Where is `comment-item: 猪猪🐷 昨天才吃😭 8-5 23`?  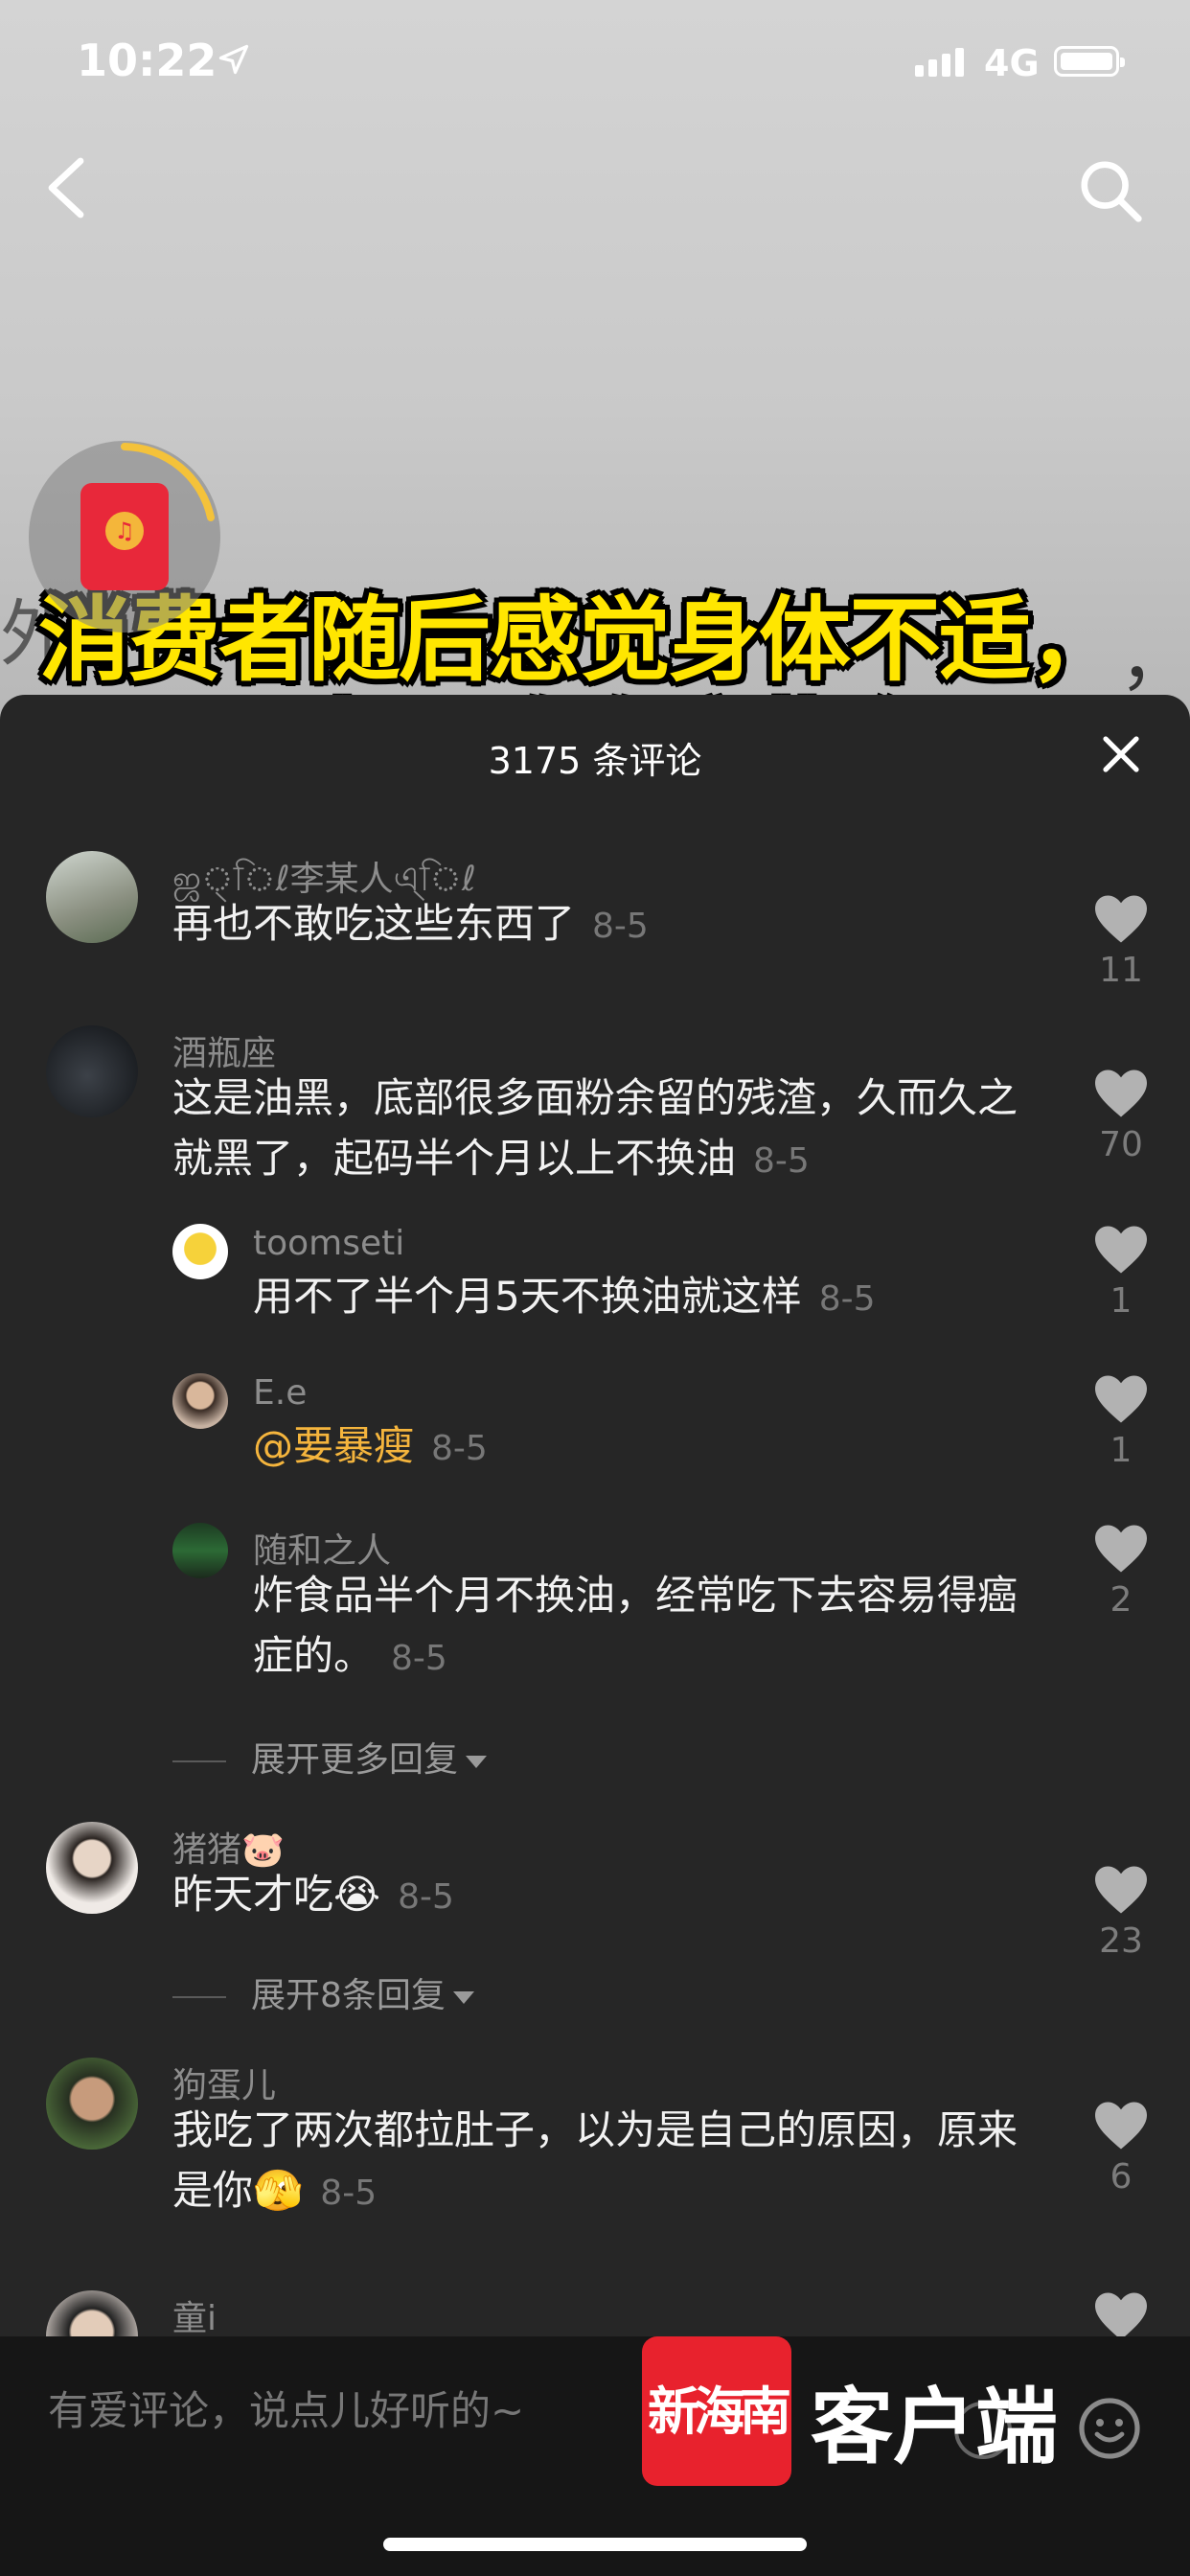 comment-item: 猪猪🐷 昨天才吃😭 8-5 23 is located at coordinates (595, 1891).